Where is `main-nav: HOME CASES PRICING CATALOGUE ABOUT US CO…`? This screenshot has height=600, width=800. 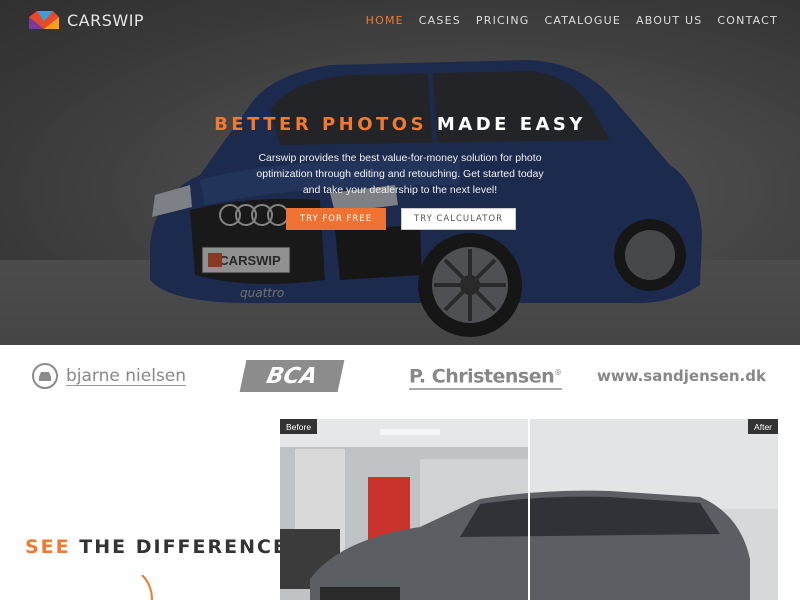 main-nav: HOME CASES PRICING CATALOGUE ABOUT US CO… is located at coordinates (572, 20).